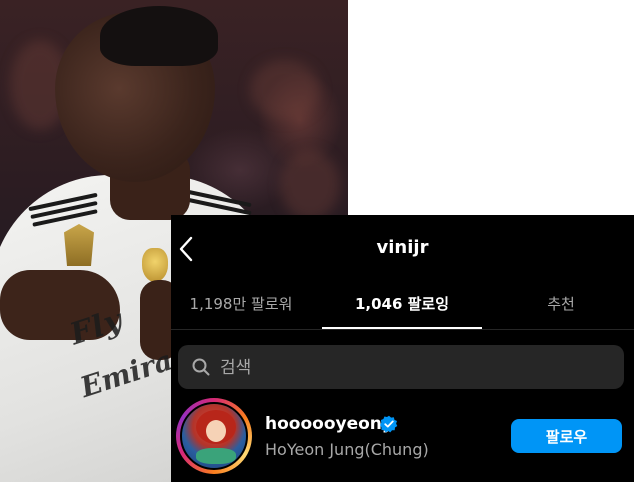 The image size is (634, 482). Describe the element at coordinates (561, 303) in the screenshot. I see `tab-suggested: 추천` at that location.